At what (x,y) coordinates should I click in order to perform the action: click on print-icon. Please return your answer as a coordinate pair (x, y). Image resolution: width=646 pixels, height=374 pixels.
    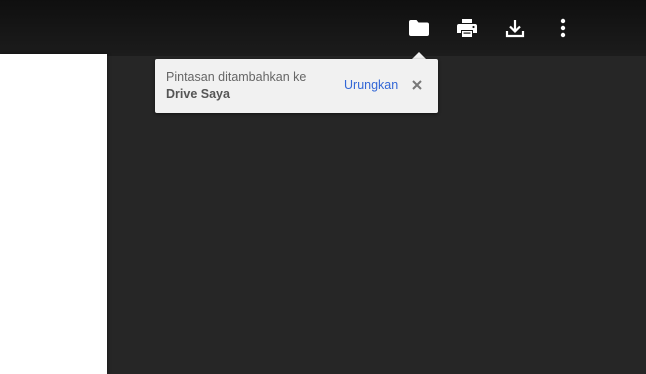
    Looking at the image, I should click on (467, 28).